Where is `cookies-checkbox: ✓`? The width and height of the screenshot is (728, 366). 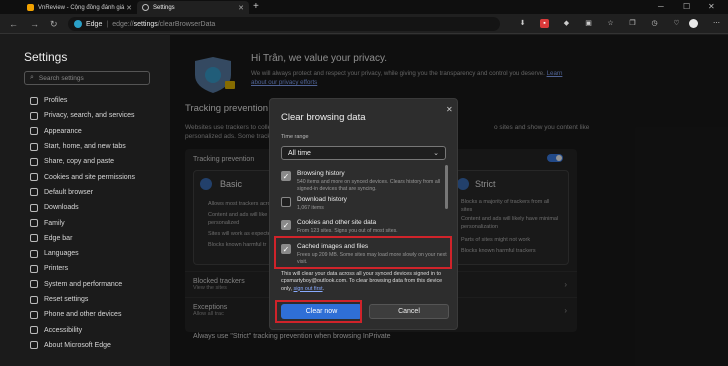 cookies-checkbox: ✓ is located at coordinates (286, 225).